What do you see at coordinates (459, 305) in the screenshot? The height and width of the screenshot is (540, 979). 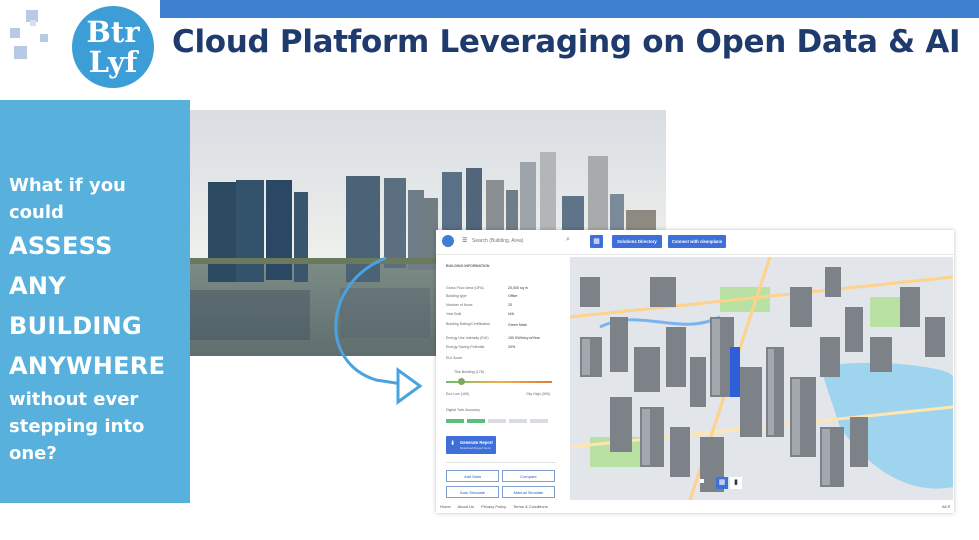 I see `field-label: Number of floors` at bounding box center [459, 305].